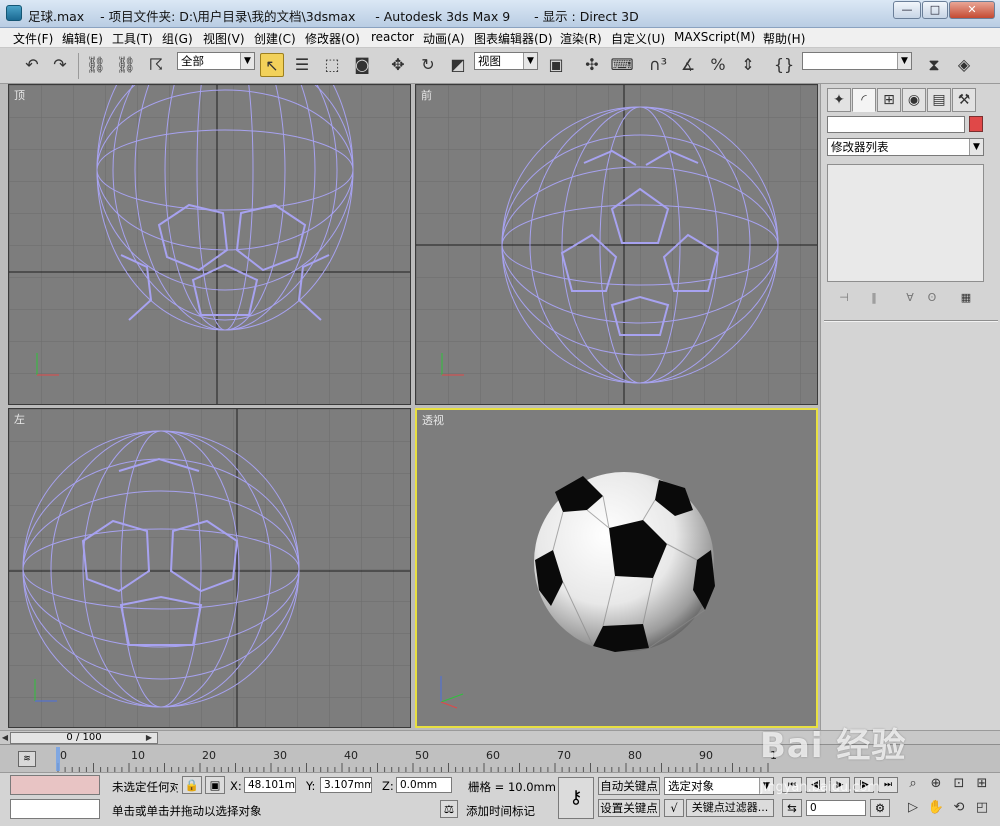 The image size is (1000, 826). Describe the element at coordinates (55, 785) in the screenshot. I see `maxscript-listener-field` at that location.